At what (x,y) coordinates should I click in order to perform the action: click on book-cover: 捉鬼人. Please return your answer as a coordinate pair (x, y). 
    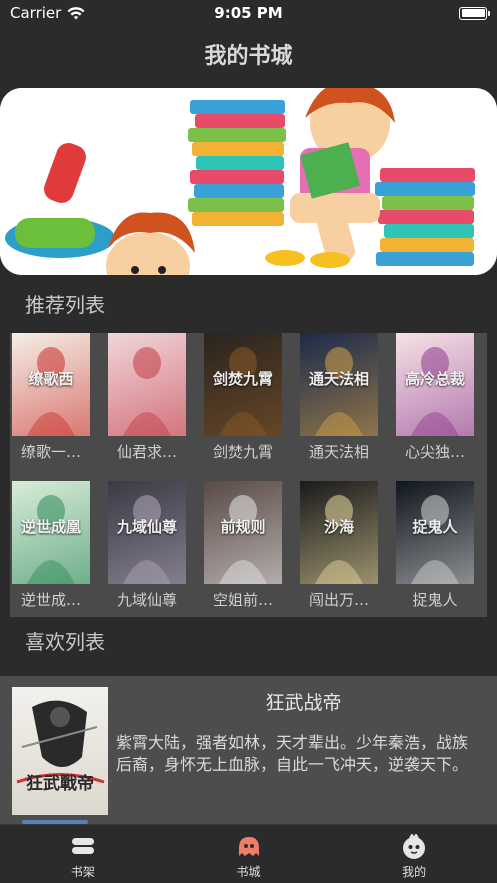
    Looking at the image, I should click on (435, 532).